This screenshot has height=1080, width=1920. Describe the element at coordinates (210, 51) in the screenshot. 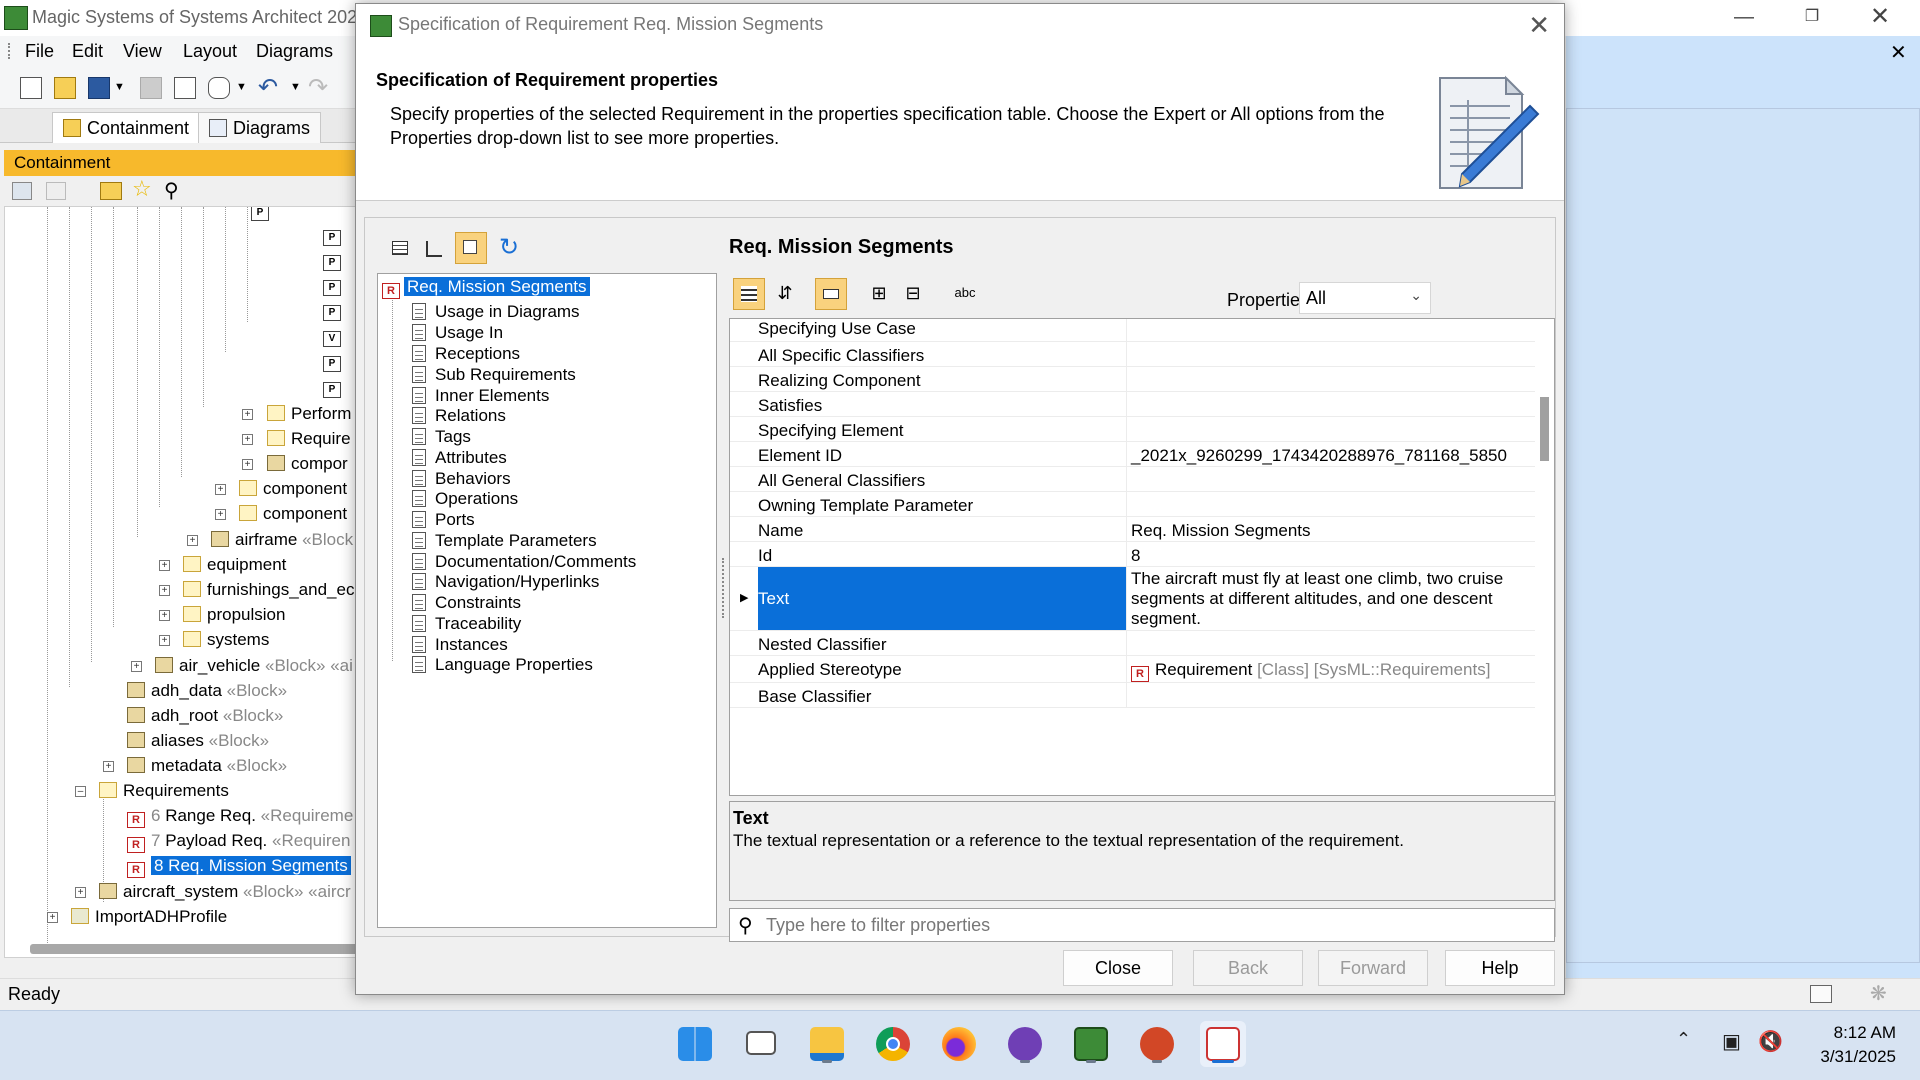

I see `menu-layout: Layout` at that location.